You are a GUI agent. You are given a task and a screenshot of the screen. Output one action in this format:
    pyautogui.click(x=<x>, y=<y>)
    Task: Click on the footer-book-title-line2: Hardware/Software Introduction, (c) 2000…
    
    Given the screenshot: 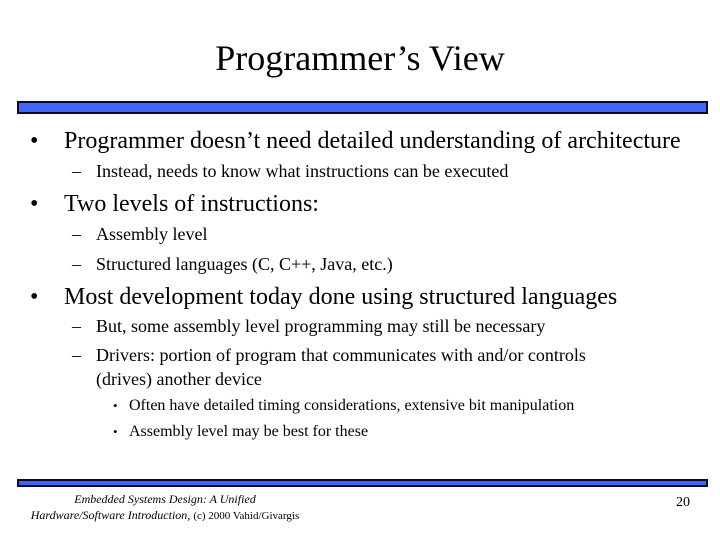 What is the action you would take?
    pyautogui.click(x=165, y=515)
    